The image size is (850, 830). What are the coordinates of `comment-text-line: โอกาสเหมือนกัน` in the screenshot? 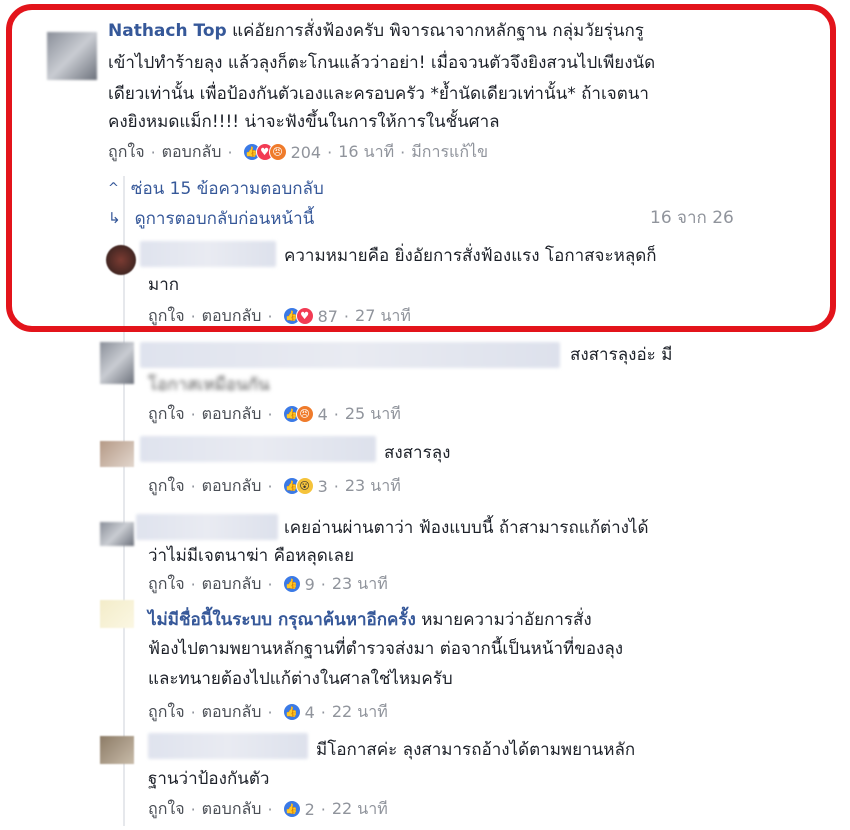 It's located at (209, 385).